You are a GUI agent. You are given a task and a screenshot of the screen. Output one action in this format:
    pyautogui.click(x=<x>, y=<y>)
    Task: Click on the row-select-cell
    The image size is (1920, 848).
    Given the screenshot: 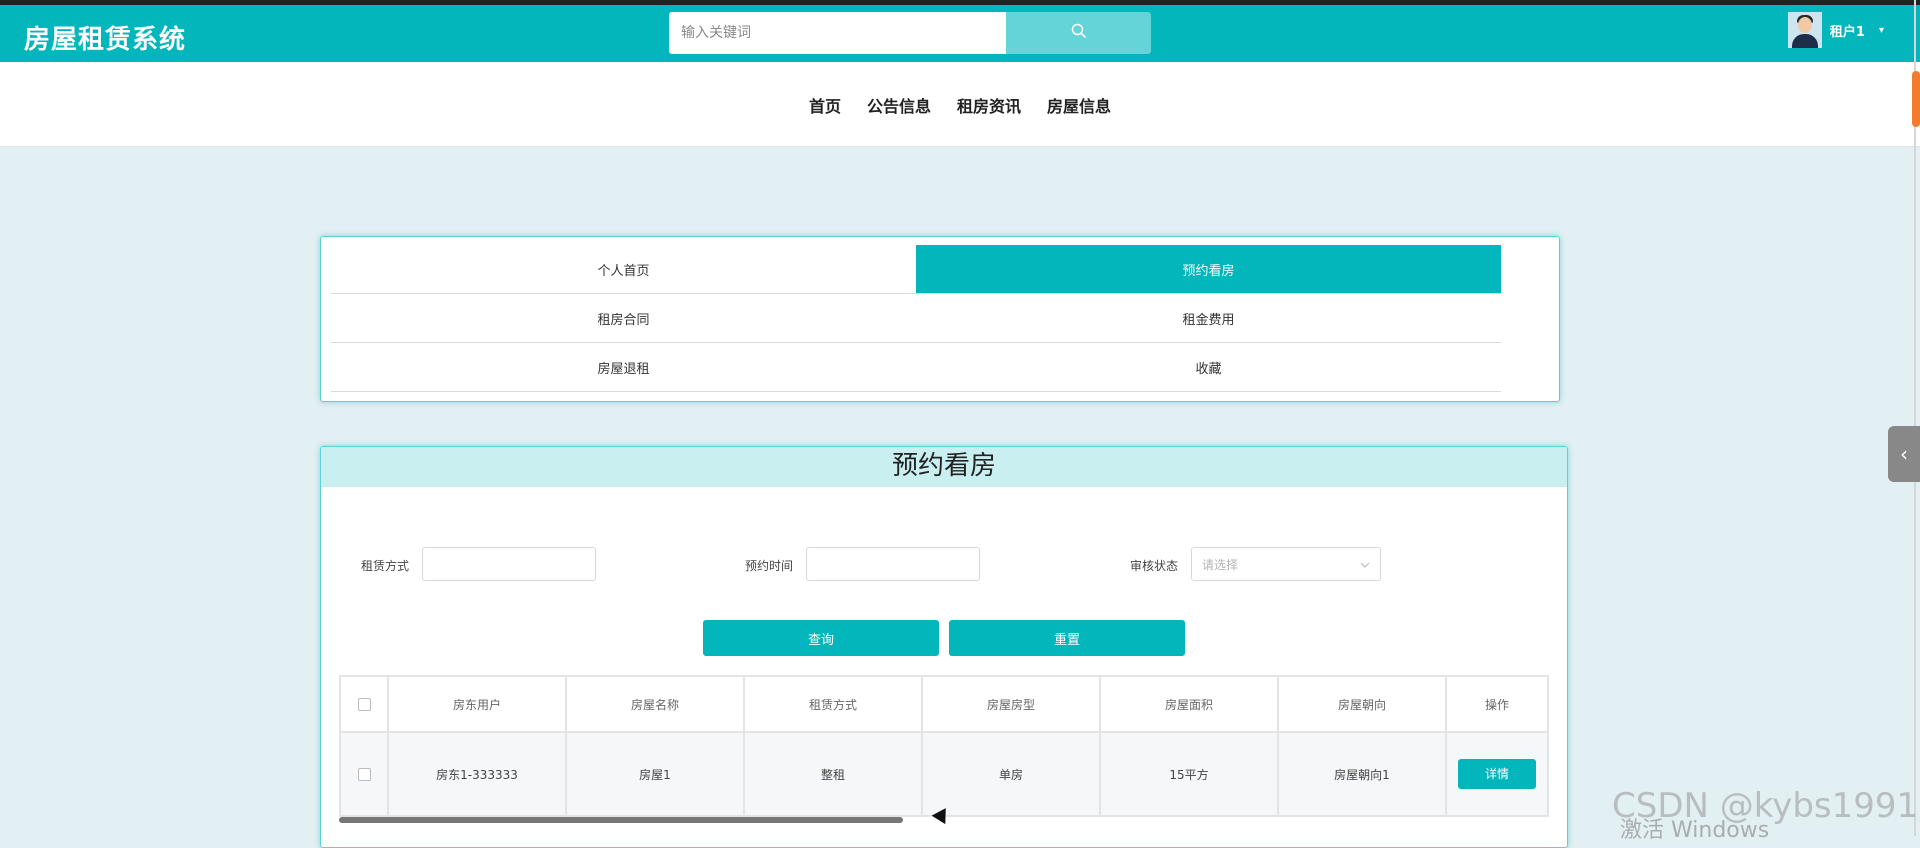 What is the action you would take?
    pyautogui.click(x=364, y=774)
    